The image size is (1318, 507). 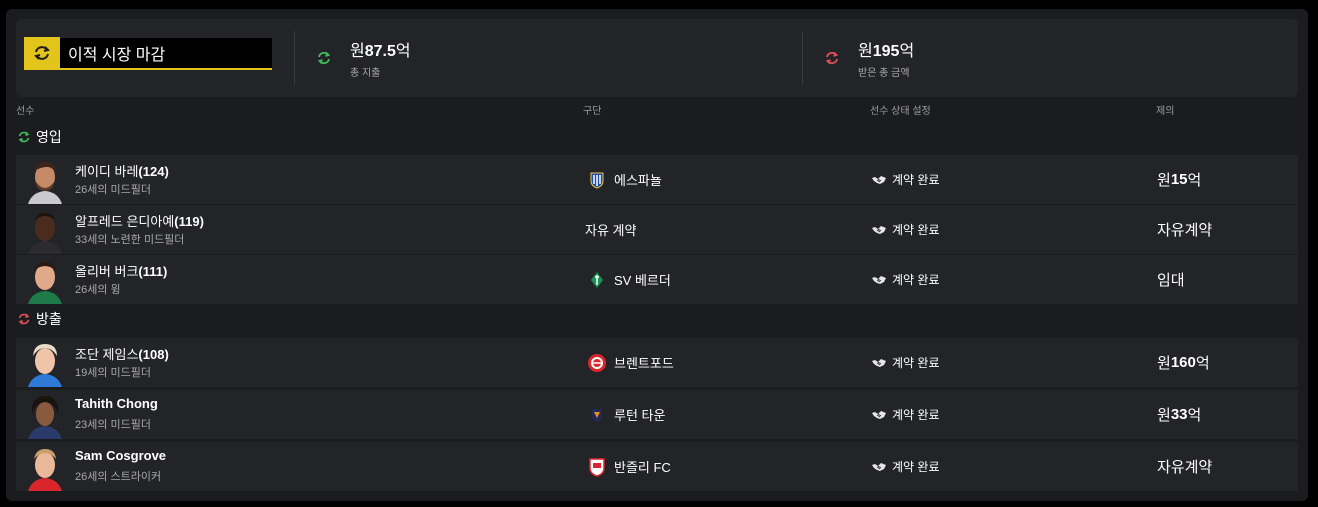 What do you see at coordinates (597, 180) in the screenshot?
I see `espanyol-crest-icon` at bounding box center [597, 180].